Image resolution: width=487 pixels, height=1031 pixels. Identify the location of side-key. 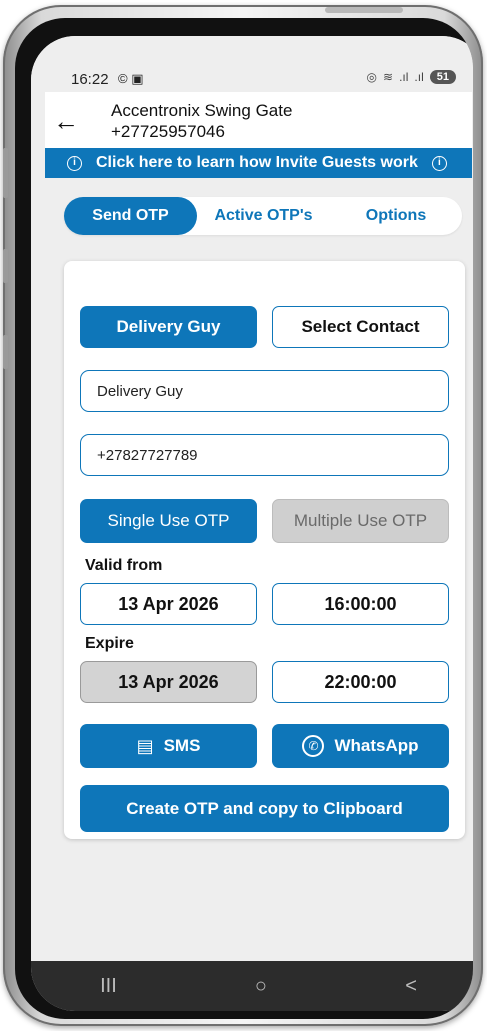
(5, 352).